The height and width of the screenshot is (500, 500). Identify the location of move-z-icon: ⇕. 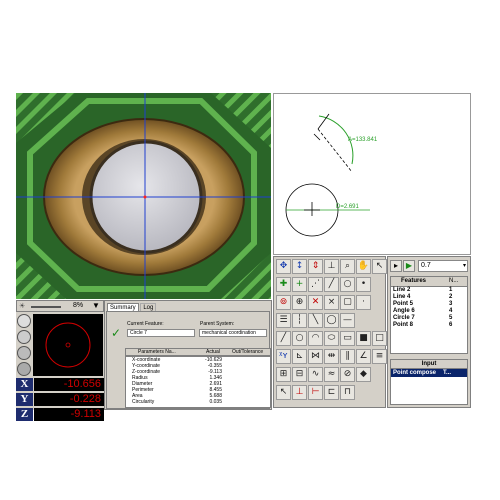
(315, 266).